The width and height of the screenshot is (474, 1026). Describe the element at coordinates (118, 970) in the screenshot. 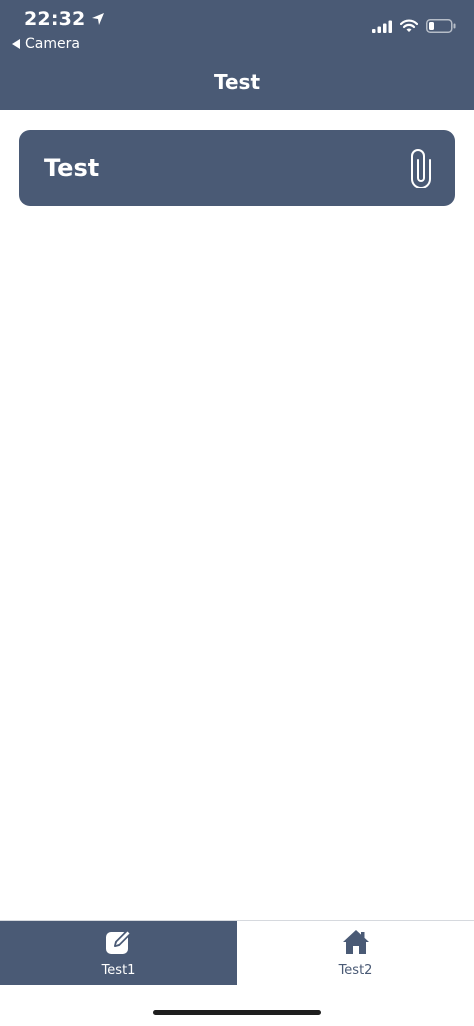

I see `tab-label: Test1` at that location.